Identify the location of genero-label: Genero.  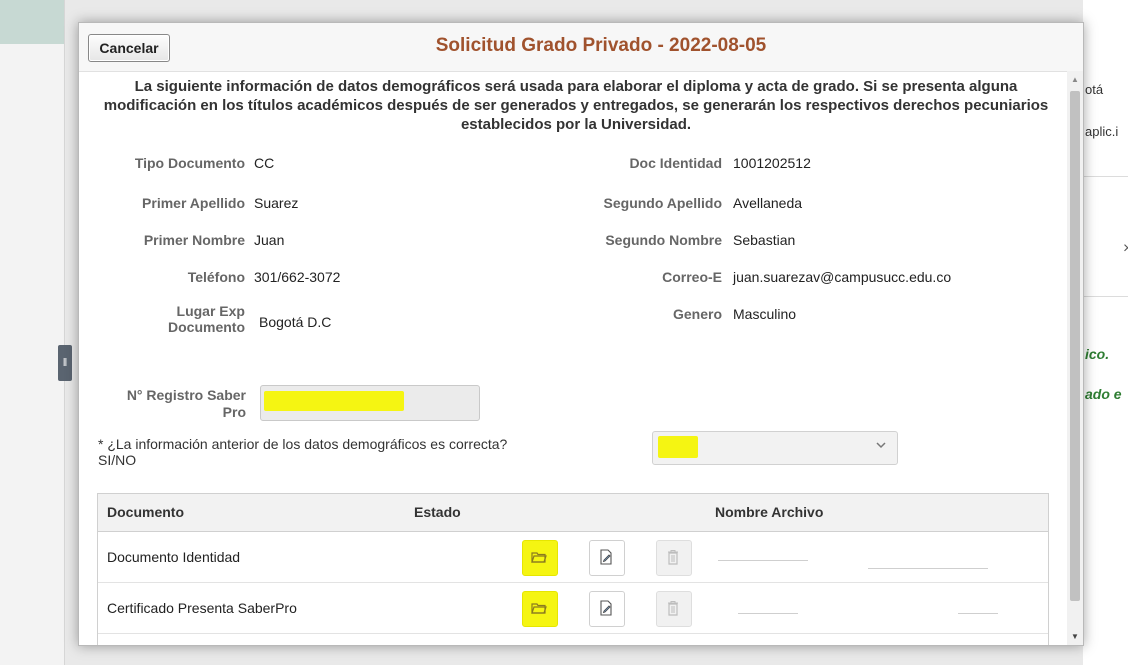
(697, 314).